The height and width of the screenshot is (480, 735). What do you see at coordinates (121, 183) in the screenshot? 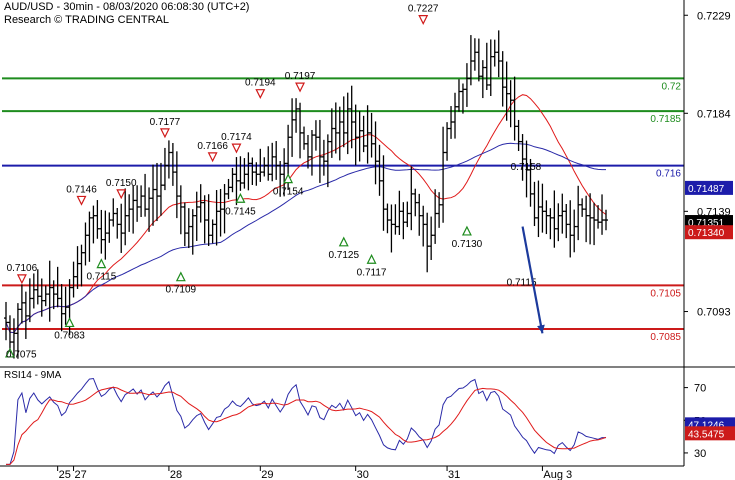
I see `marker-label: 0.7150` at bounding box center [121, 183].